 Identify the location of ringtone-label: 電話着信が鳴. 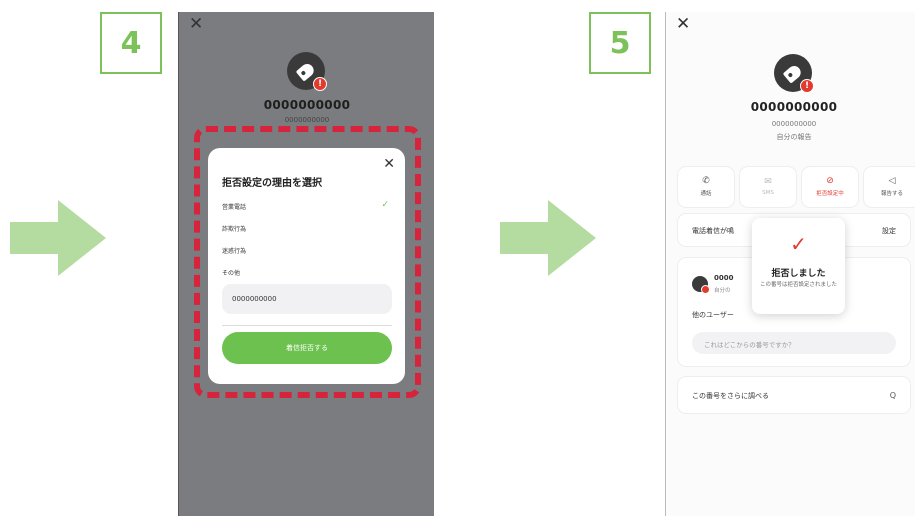
(713, 231).